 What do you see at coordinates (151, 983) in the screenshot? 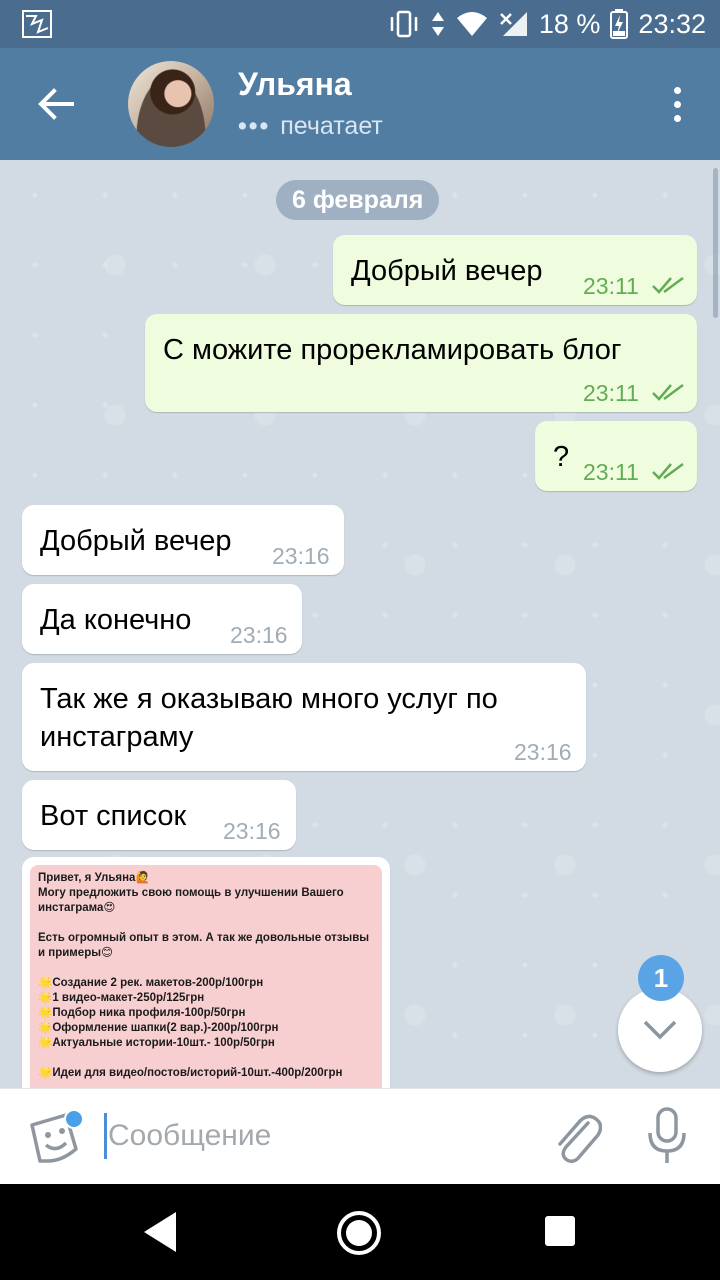
I see `image-list-item: 🌟Создание 2 рек. макетов-200р/100грн` at bounding box center [151, 983].